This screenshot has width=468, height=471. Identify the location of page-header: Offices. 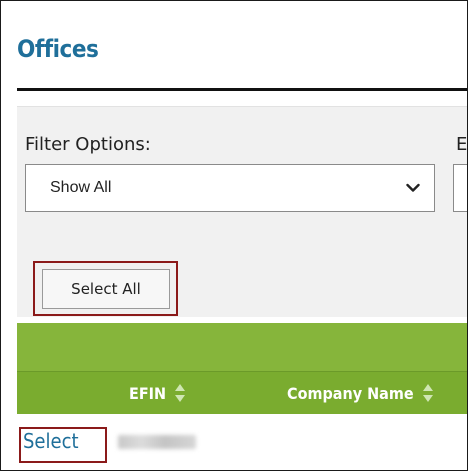
(242, 49).